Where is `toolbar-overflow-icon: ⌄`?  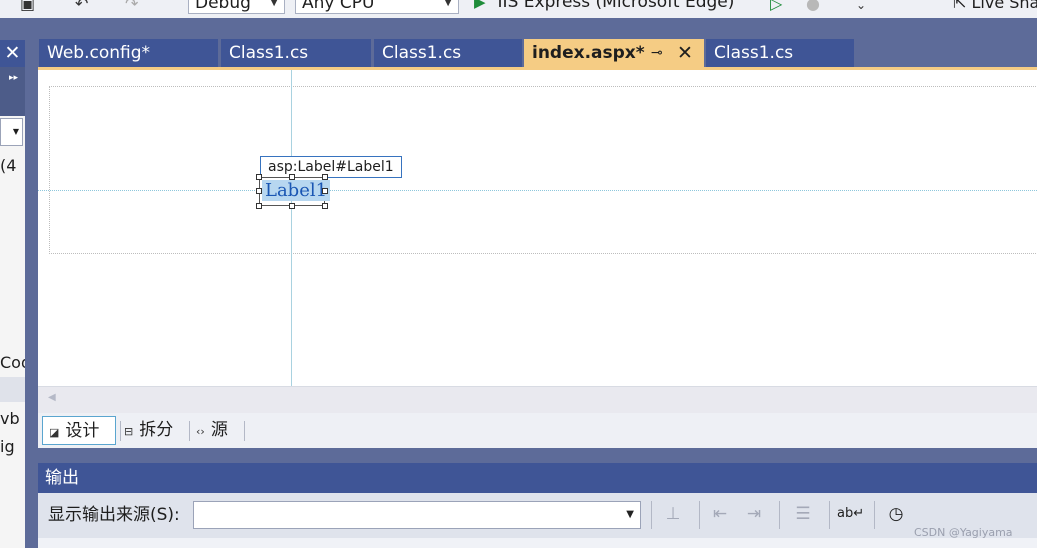 toolbar-overflow-icon: ⌄ is located at coordinates (861, 6).